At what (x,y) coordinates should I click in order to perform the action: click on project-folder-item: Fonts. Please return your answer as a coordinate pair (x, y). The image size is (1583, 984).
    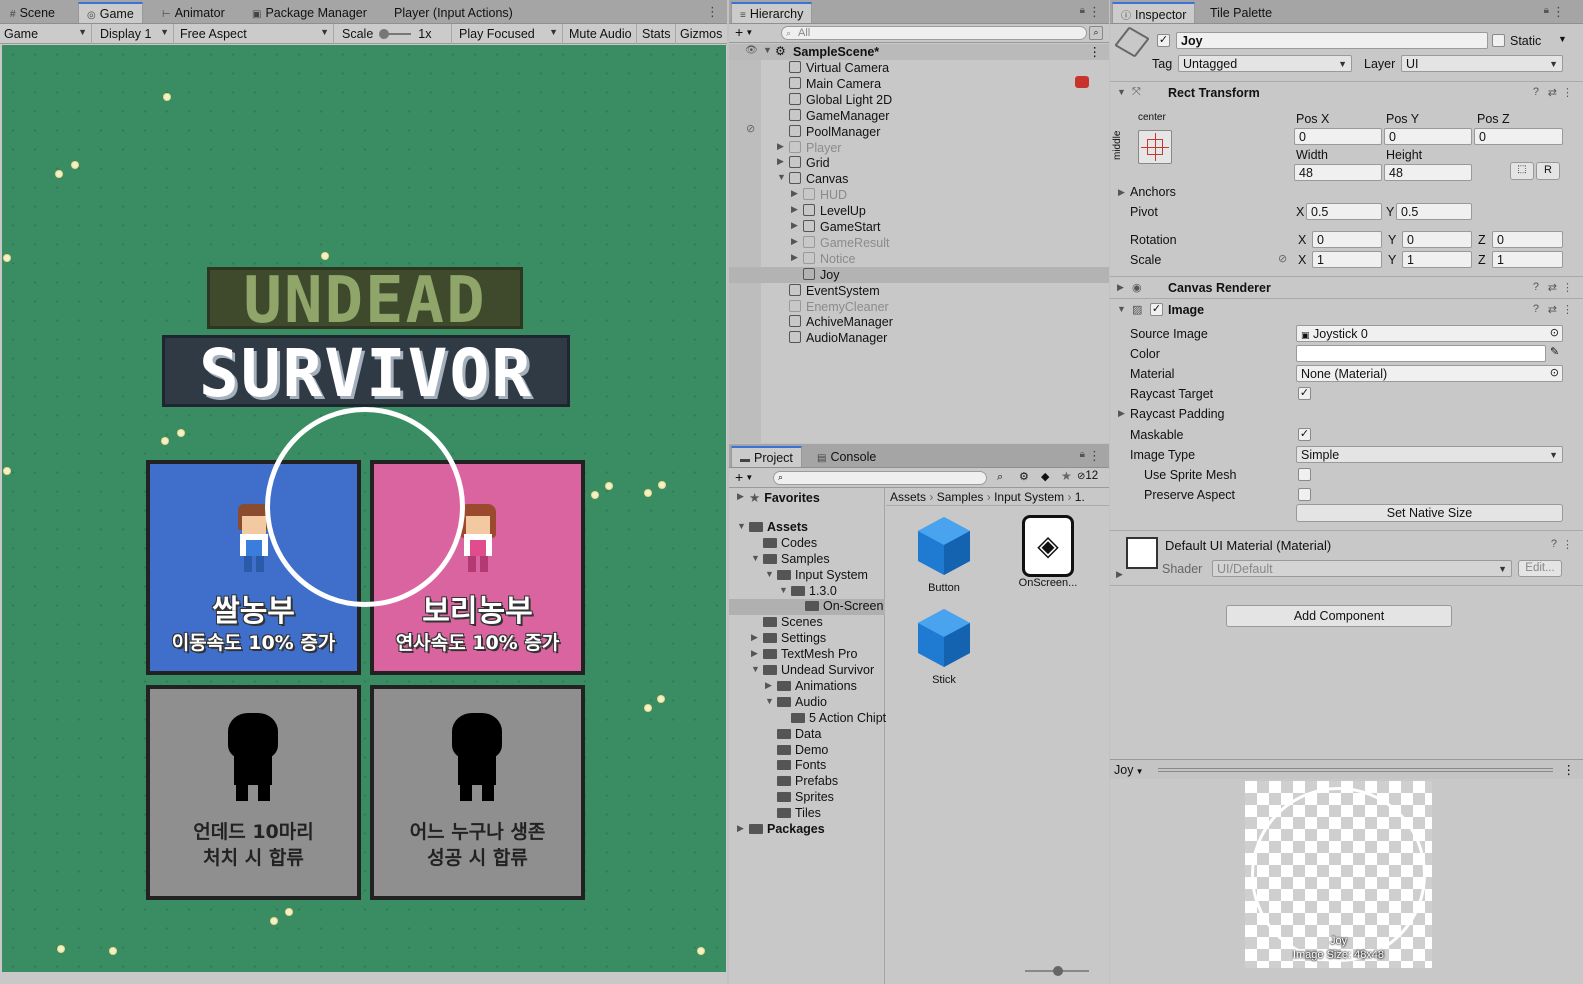
    Looking at the image, I should click on (807, 766).